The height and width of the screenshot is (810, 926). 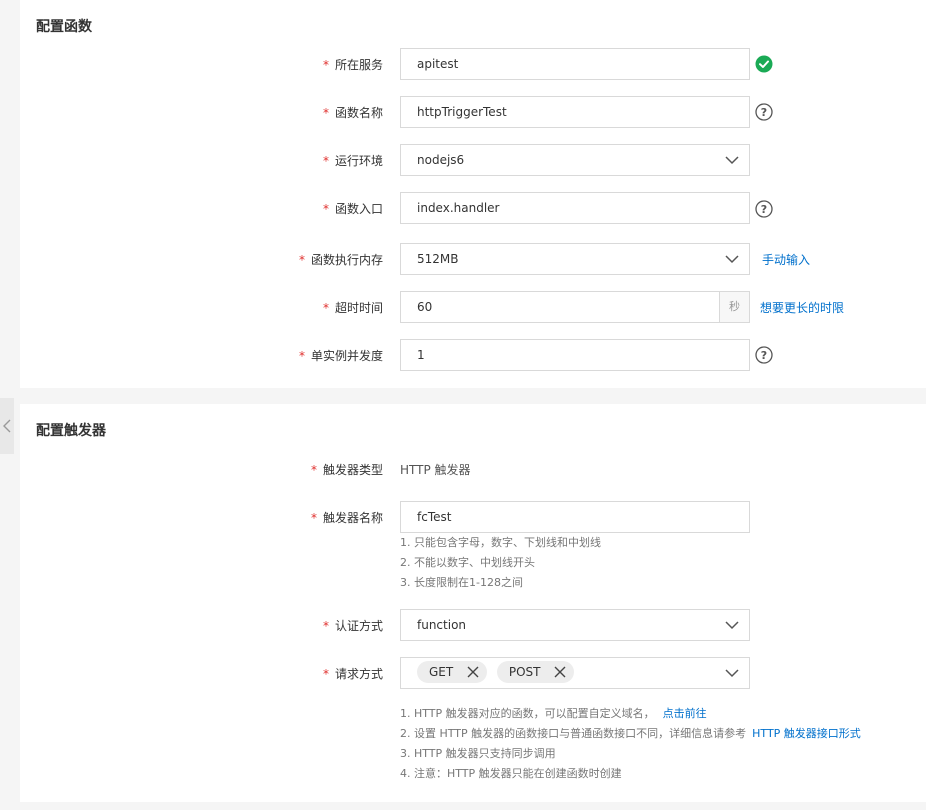 What do you see at coordinates (352, 65) in the screenshot?
I see `service-label: * 所在服务` at bounding box center [352, 65].